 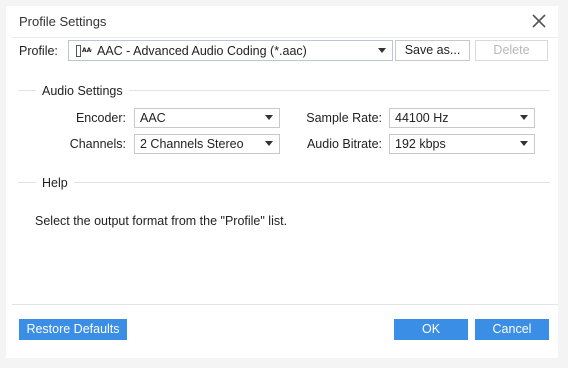 What do you see at coordinates (344, 118) in the screenshot?
I see `sample-rate-label: Sample Rate:` at bounding box center [344, 118].